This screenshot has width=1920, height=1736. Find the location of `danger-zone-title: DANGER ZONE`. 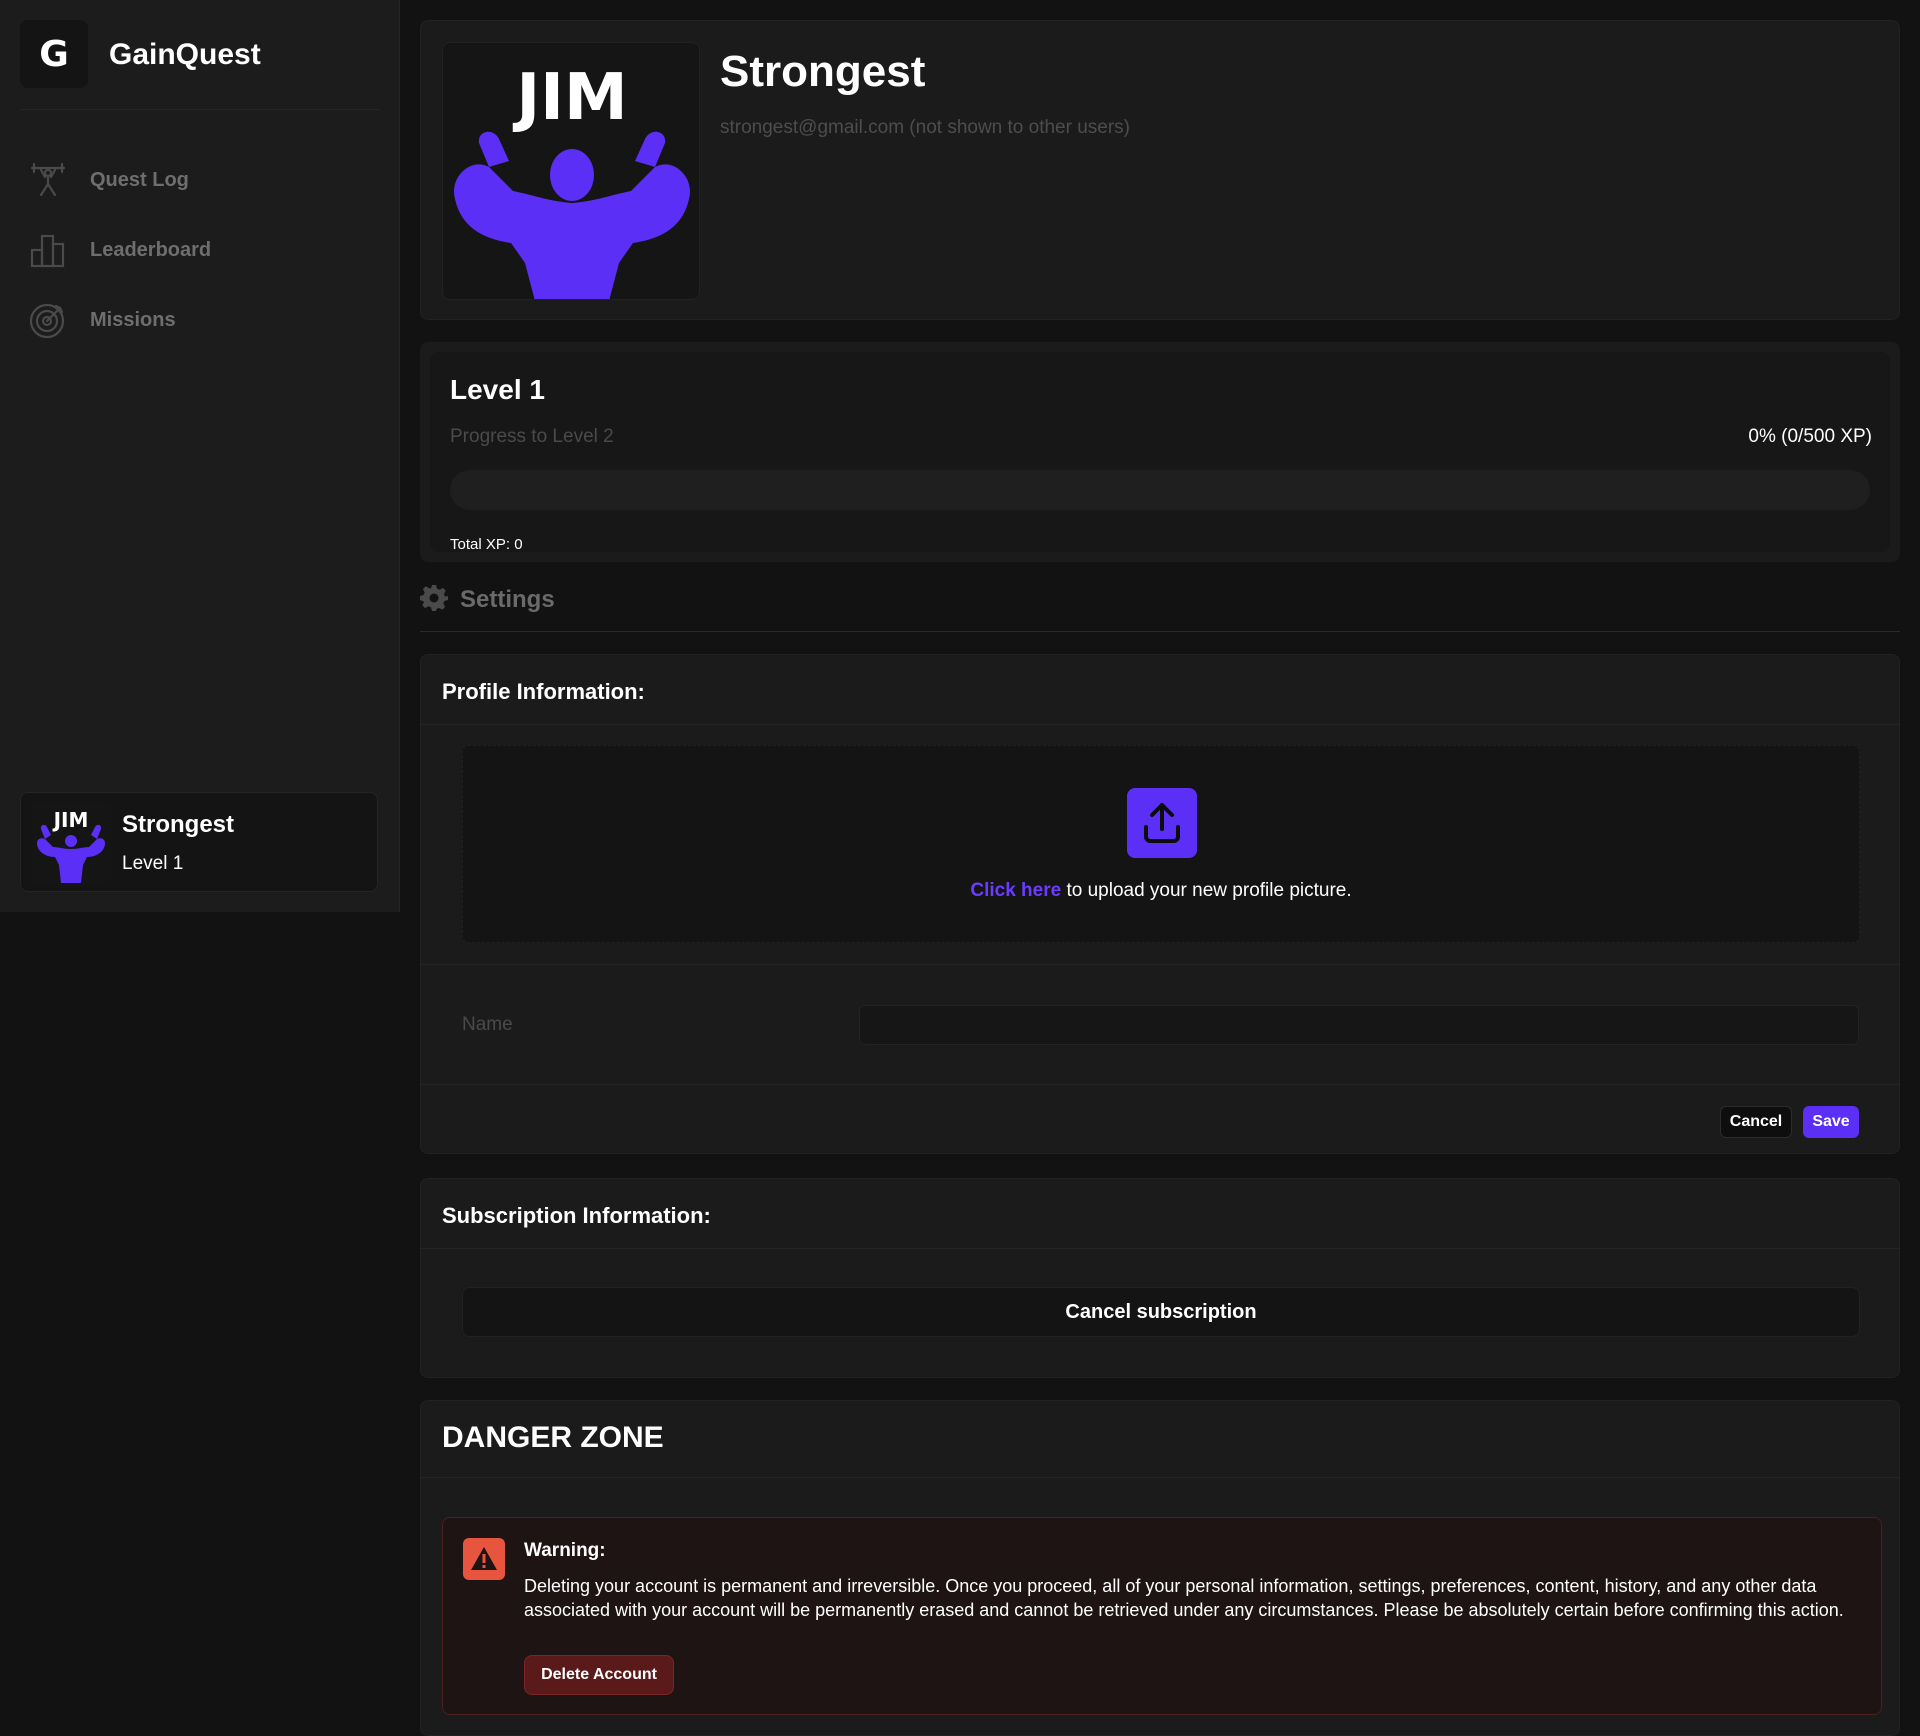

danger-zone-title: DANGER ZONE is located at coordinates (553, 1437).